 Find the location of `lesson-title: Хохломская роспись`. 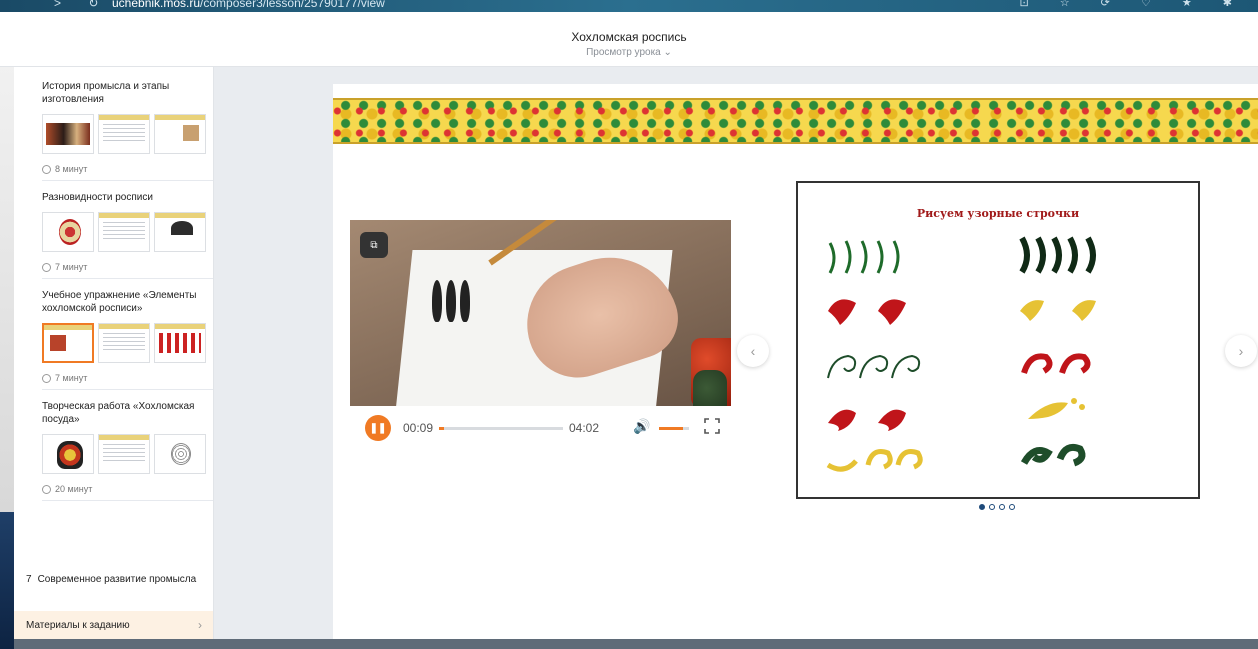

lesson-title: Хохломская роспись is located at coordinates (629, 37).